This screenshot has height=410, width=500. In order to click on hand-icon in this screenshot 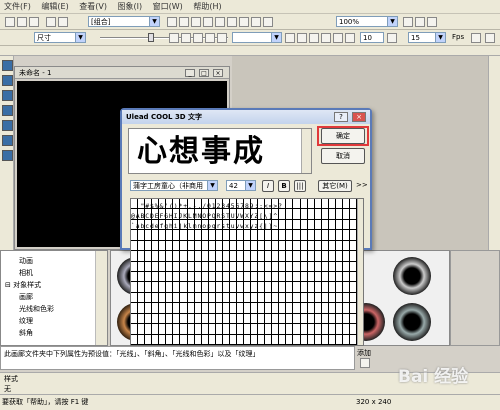, I will do `click(408, 22)`.